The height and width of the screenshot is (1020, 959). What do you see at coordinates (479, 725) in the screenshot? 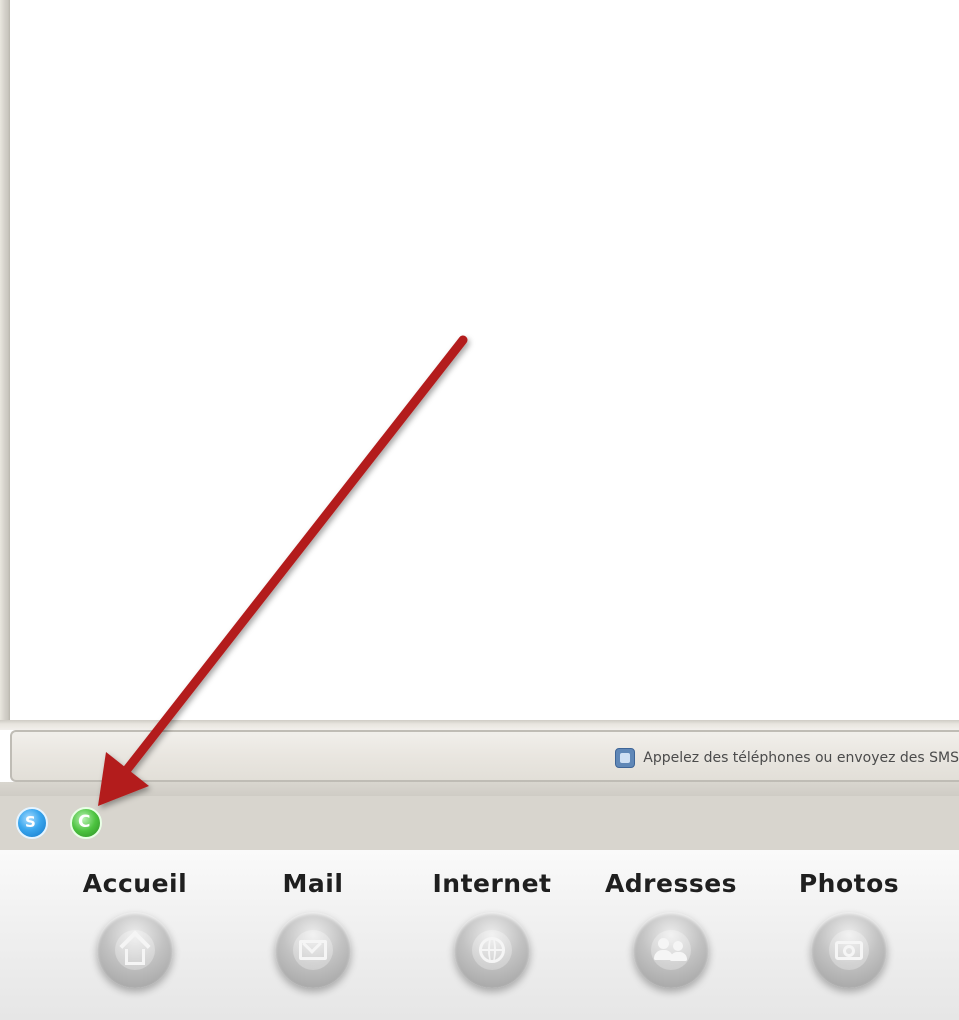
I see `content-divider` at bounding box center [479, 725].